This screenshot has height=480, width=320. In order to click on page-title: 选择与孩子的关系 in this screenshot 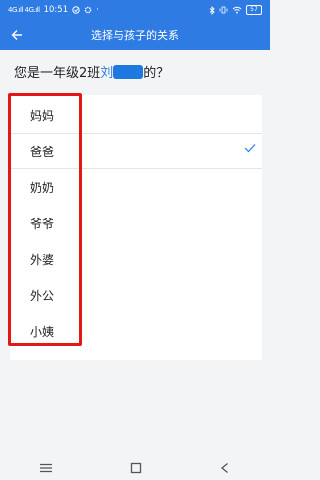, I will do `click(135, 35)`.